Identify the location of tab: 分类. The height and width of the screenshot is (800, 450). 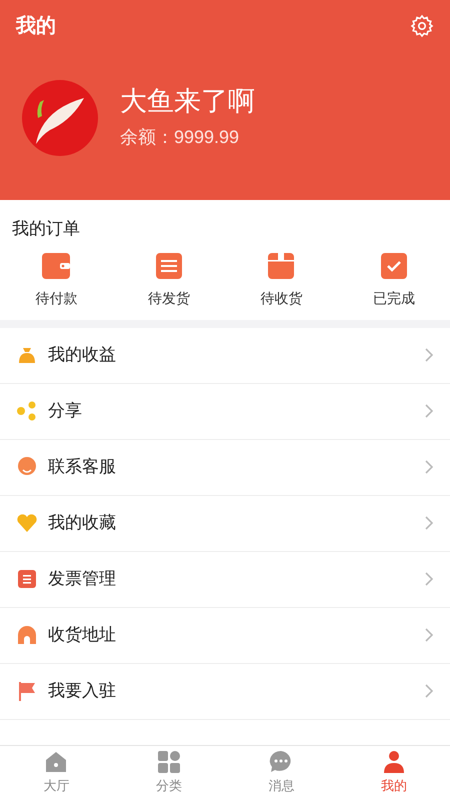
(168, 773).